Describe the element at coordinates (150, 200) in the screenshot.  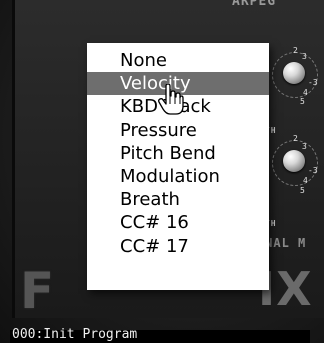
I see `menu-item-label: Breath` at that location.